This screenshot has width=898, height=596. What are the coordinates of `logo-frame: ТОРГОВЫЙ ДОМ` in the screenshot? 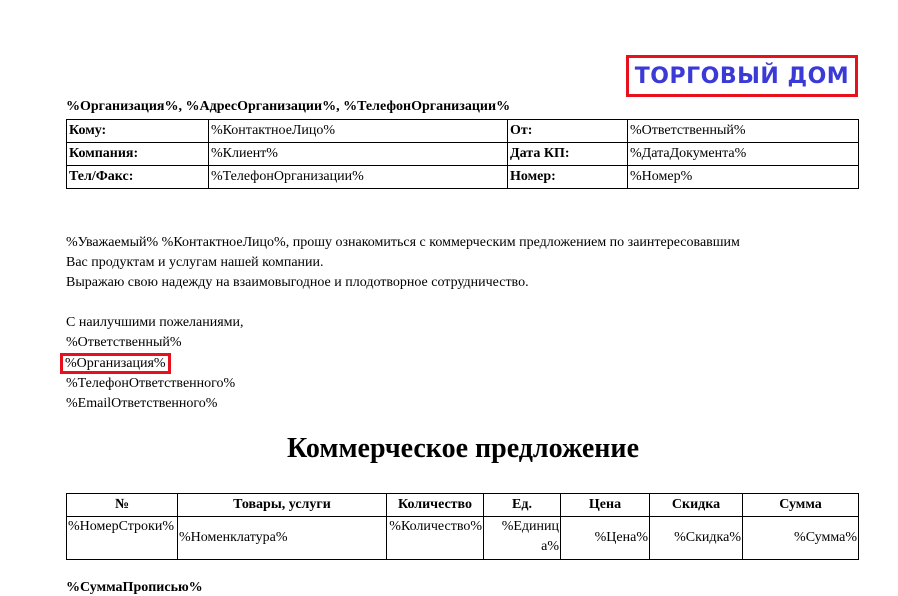 It's located at (742, 76).